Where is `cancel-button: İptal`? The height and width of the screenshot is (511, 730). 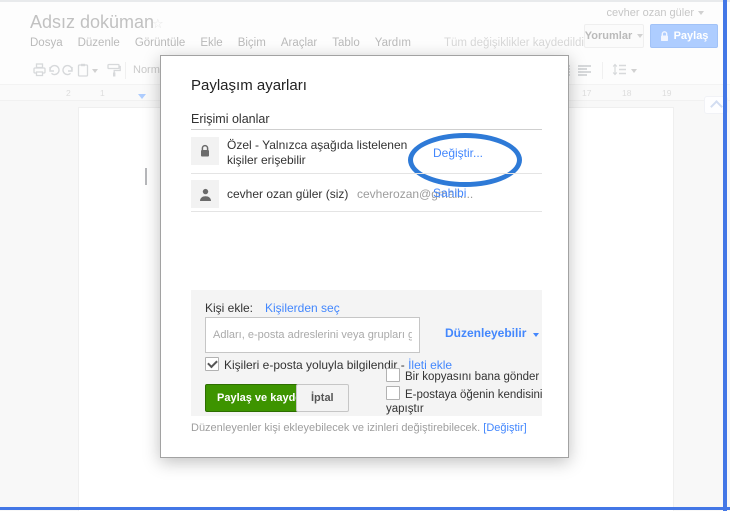
cancel-button: İptal is located at coordinates (322, 398).